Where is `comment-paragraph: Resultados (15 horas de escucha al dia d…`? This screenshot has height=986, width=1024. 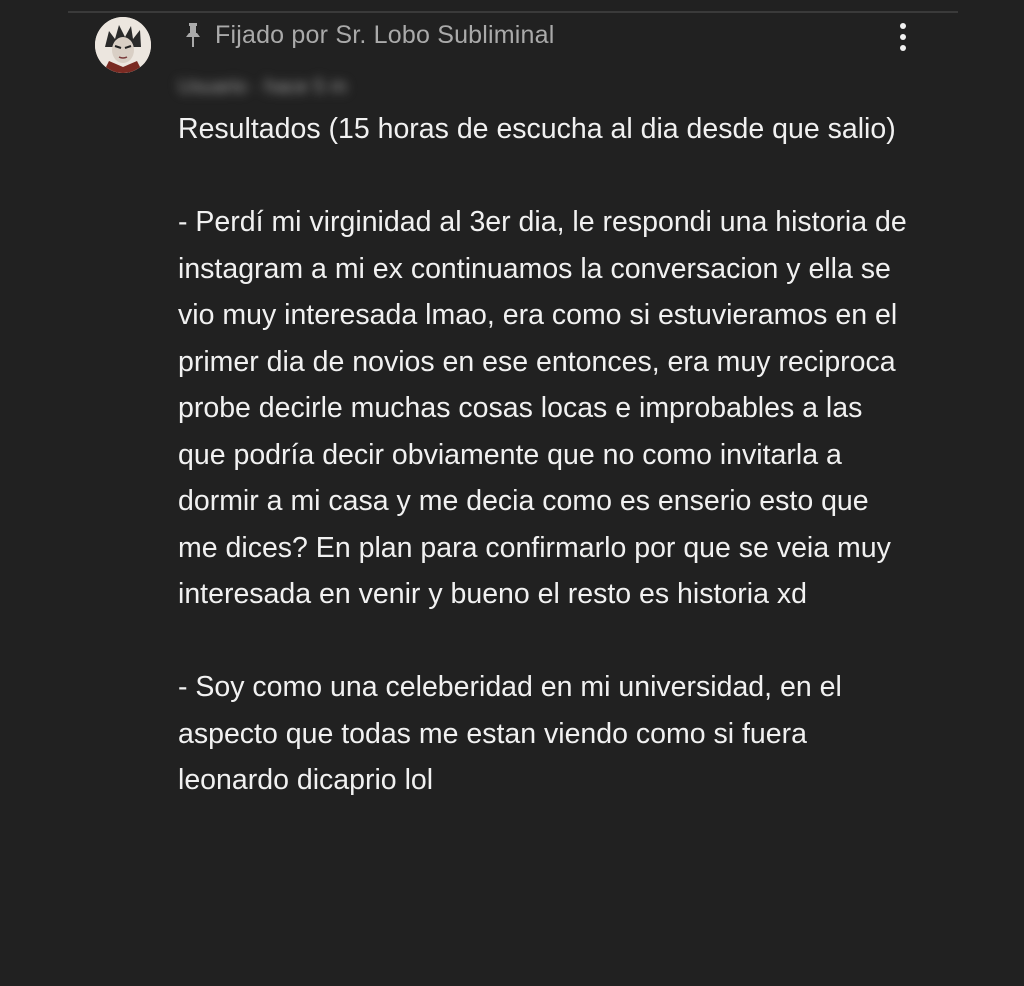
comment-paragraph: Resultados (15 horas de escucha al dia d… is located at coordinates (537, 129).